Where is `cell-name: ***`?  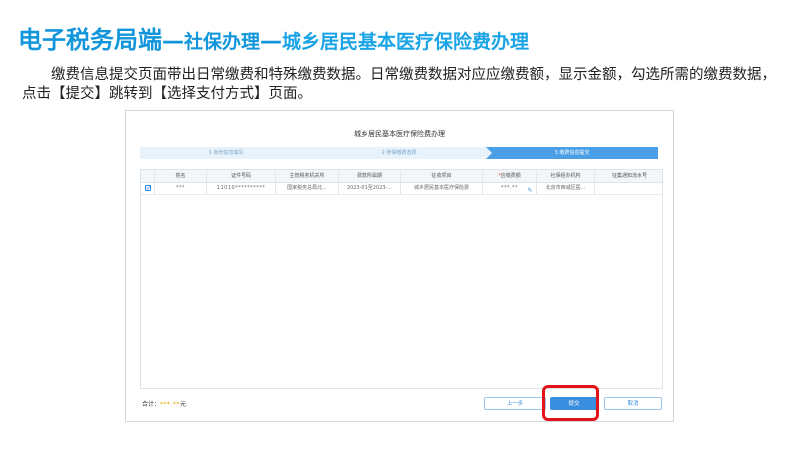 cell-name: *** is located at coordinates (181, 188).